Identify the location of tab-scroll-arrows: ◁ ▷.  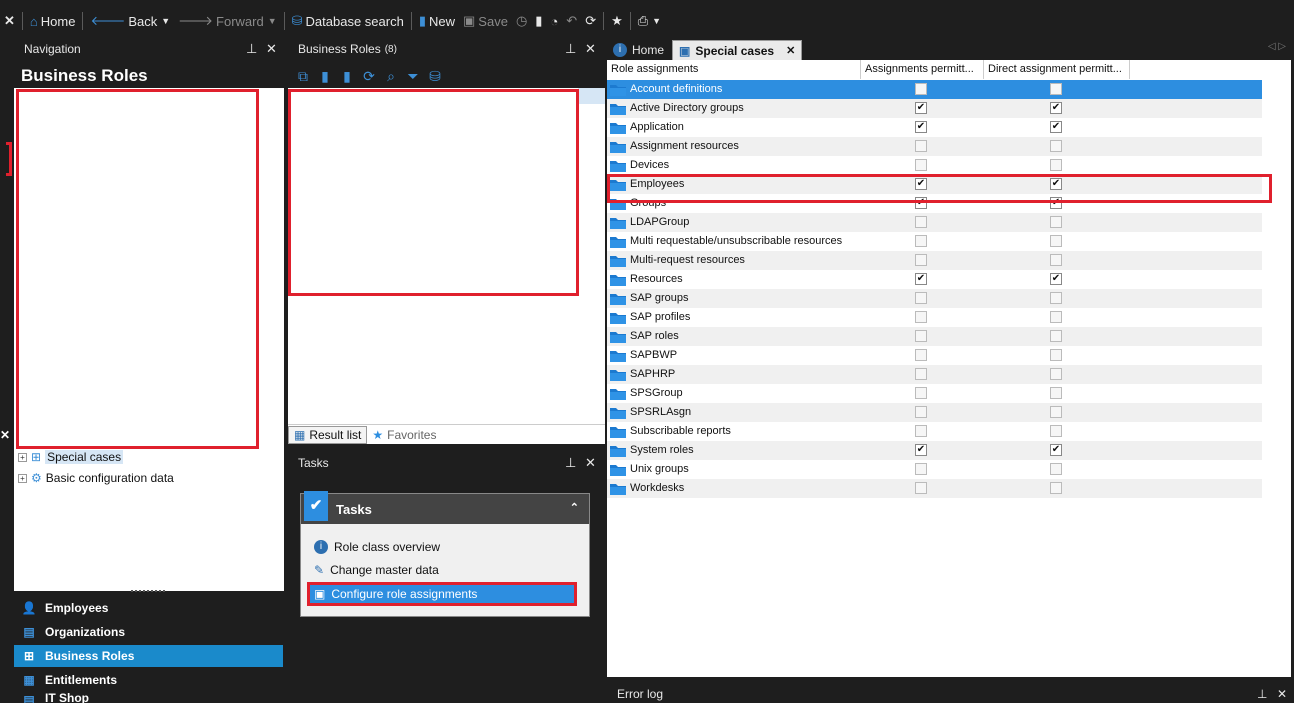
(1277, 46).